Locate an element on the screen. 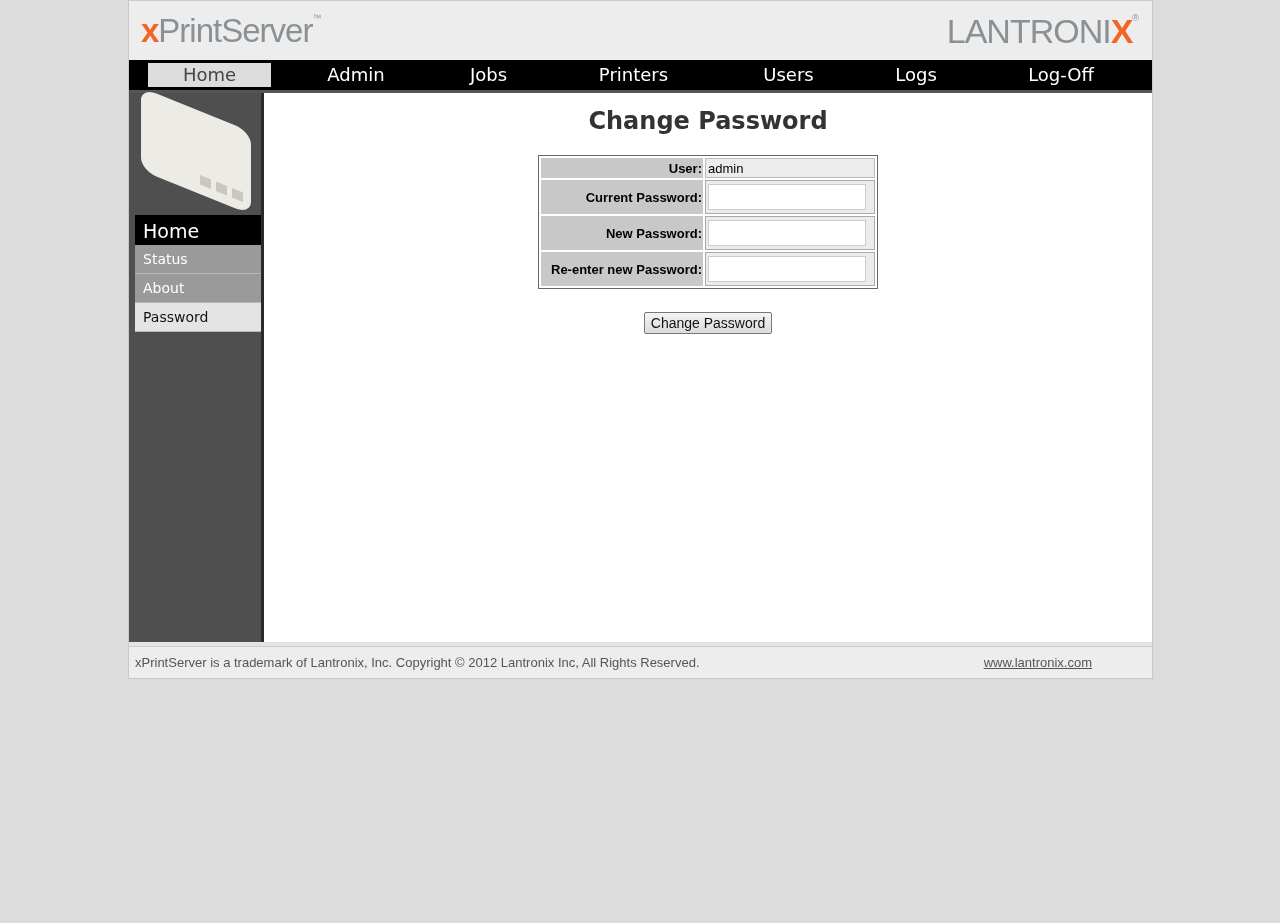 The image size is (1280, 923). sidebar-heading: Home is located at coordinates (198, 230).